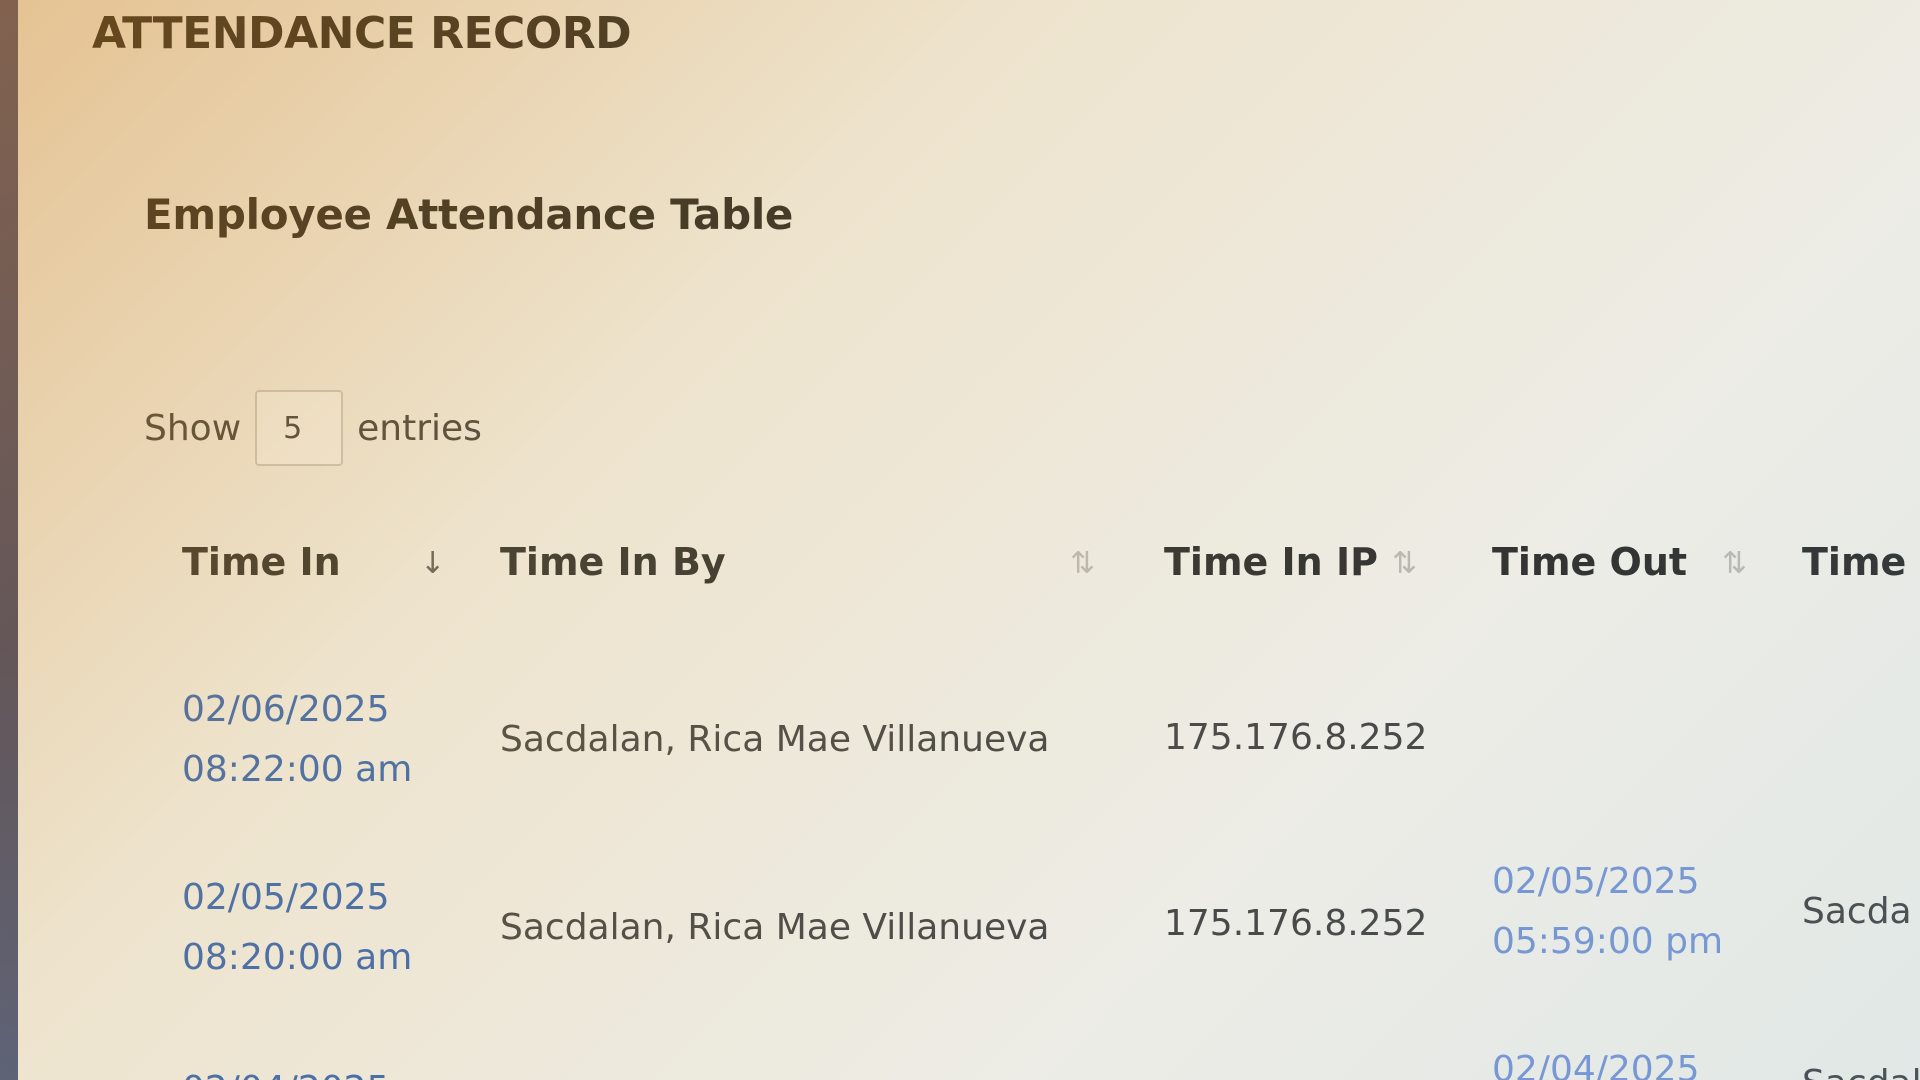  I want to click on time-in-cell: 02/05/2025 08:20:00 am, so click(297, 928).